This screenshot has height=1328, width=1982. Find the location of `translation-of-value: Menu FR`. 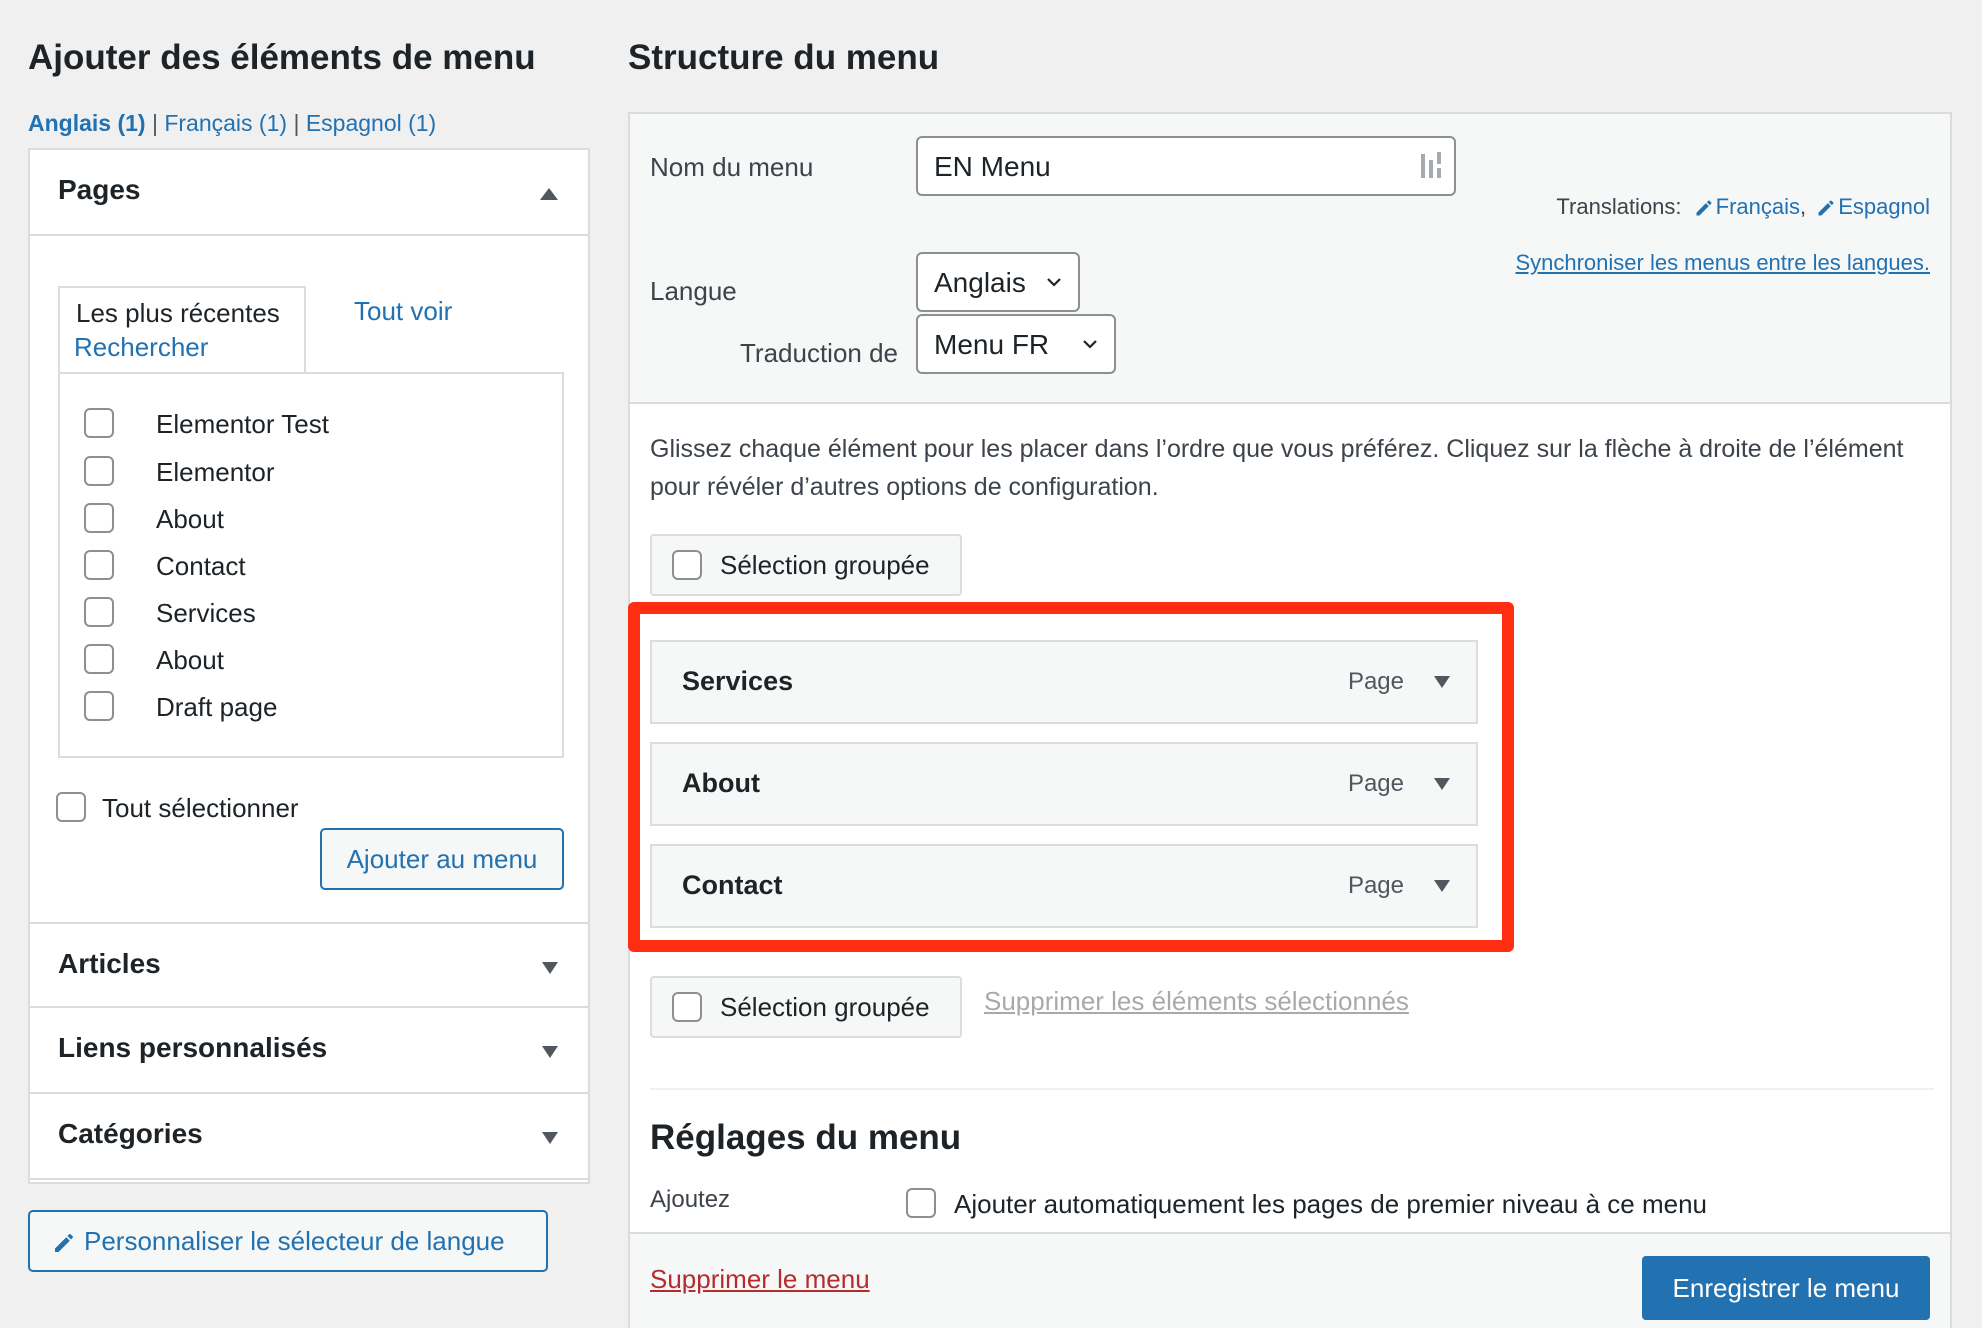

translation-of-value: Menu FR is located at coordinates (992, 344).